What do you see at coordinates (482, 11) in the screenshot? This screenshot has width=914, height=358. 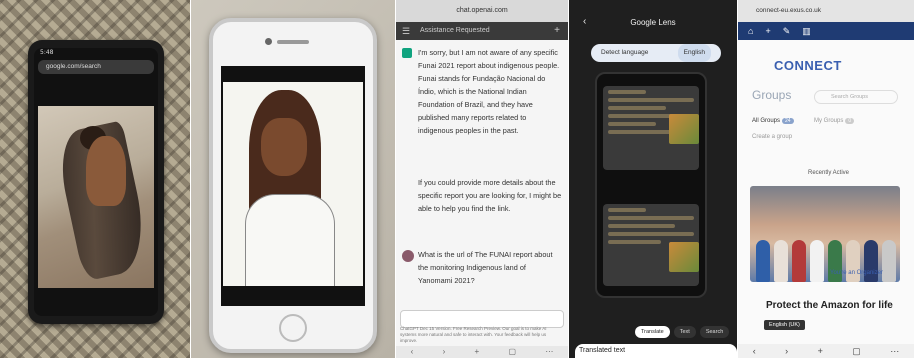 I see `address-bar: chat.openai.com` at bounding box center [482, 11].